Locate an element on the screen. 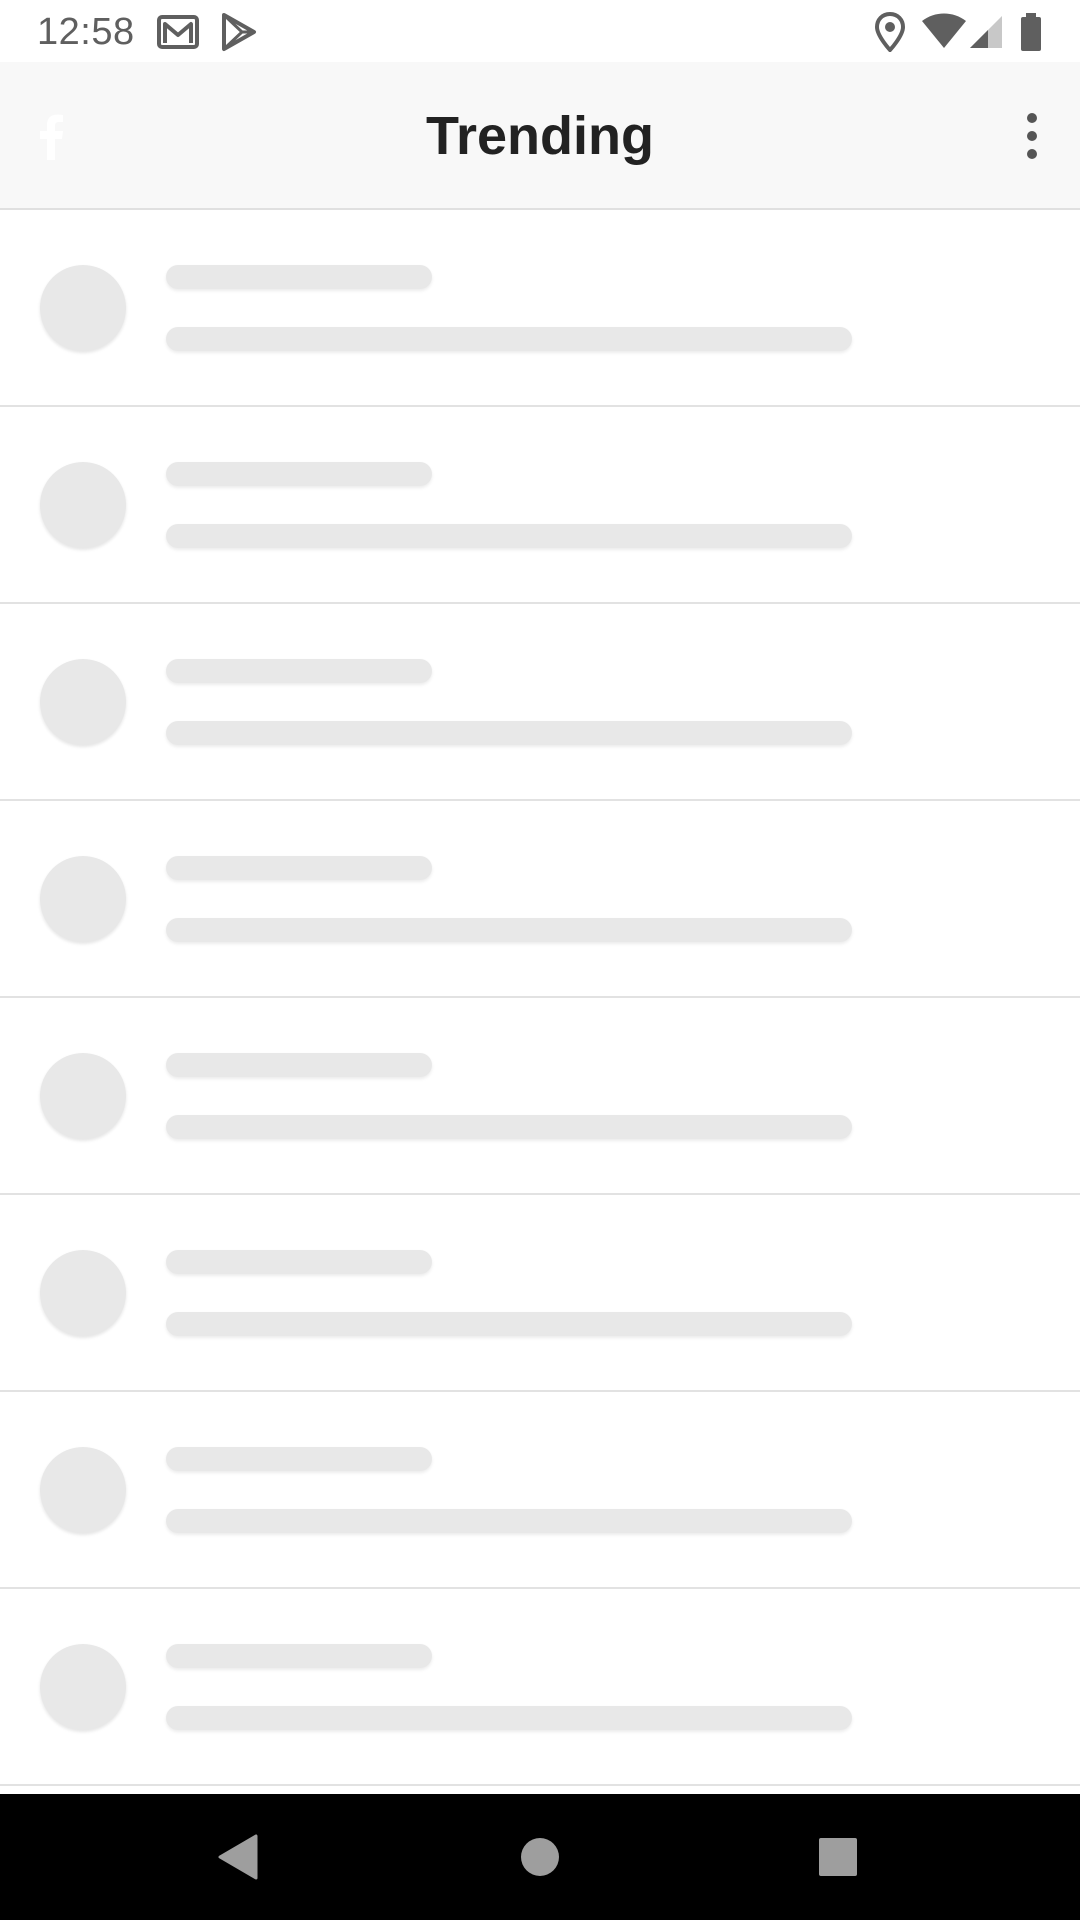  page-title: Trending is located at coordinates (540, 136).